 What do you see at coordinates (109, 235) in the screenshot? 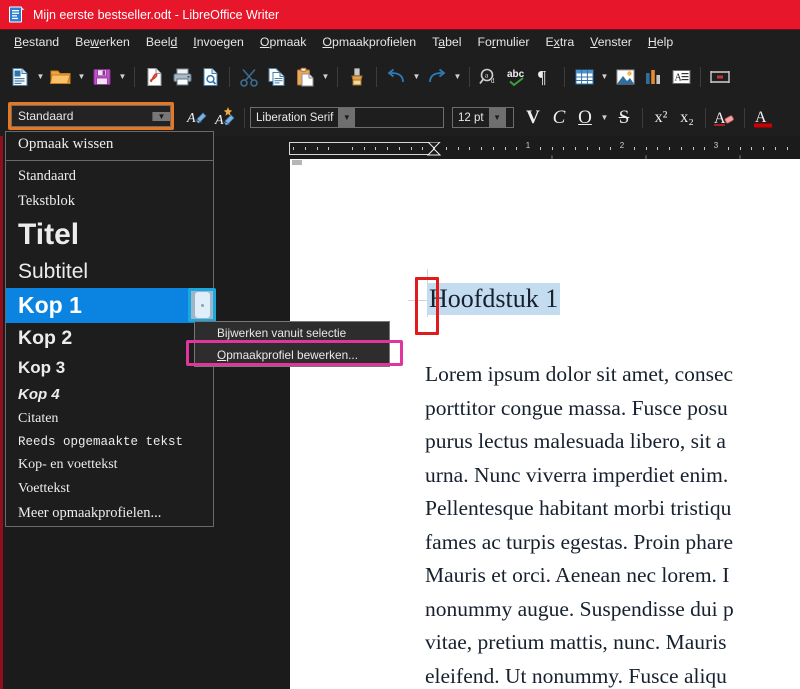
I see `style-item-titel: Titel` at bounding box center [109, 235].